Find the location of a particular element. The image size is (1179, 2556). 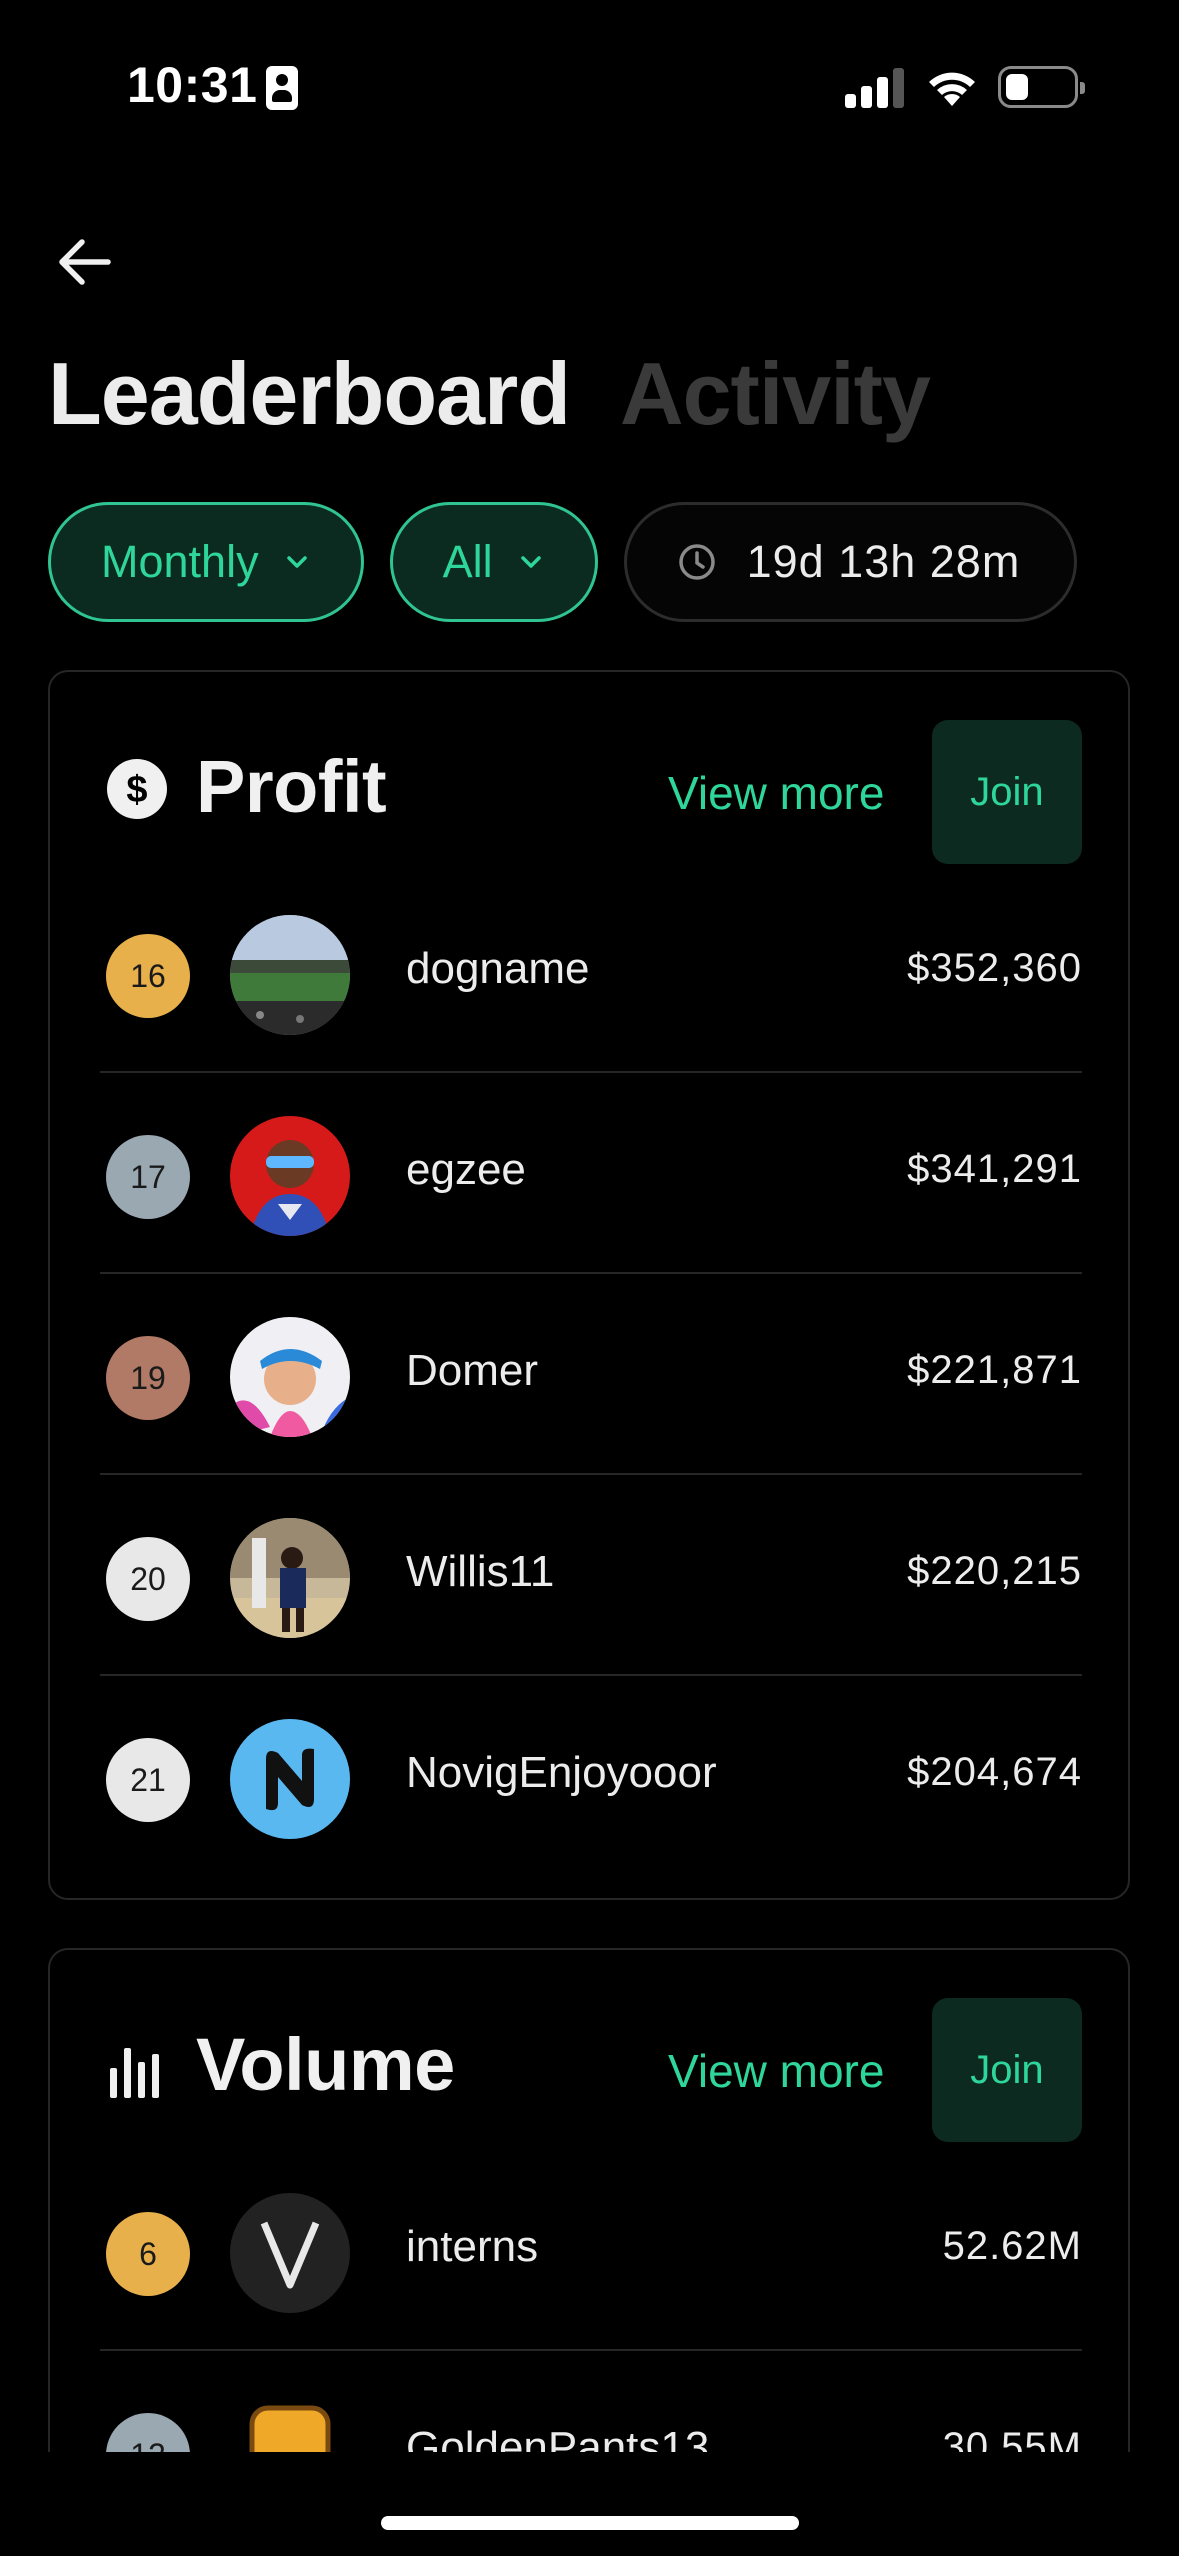

bottom-safe-area is located at coordinates (589, 2504).